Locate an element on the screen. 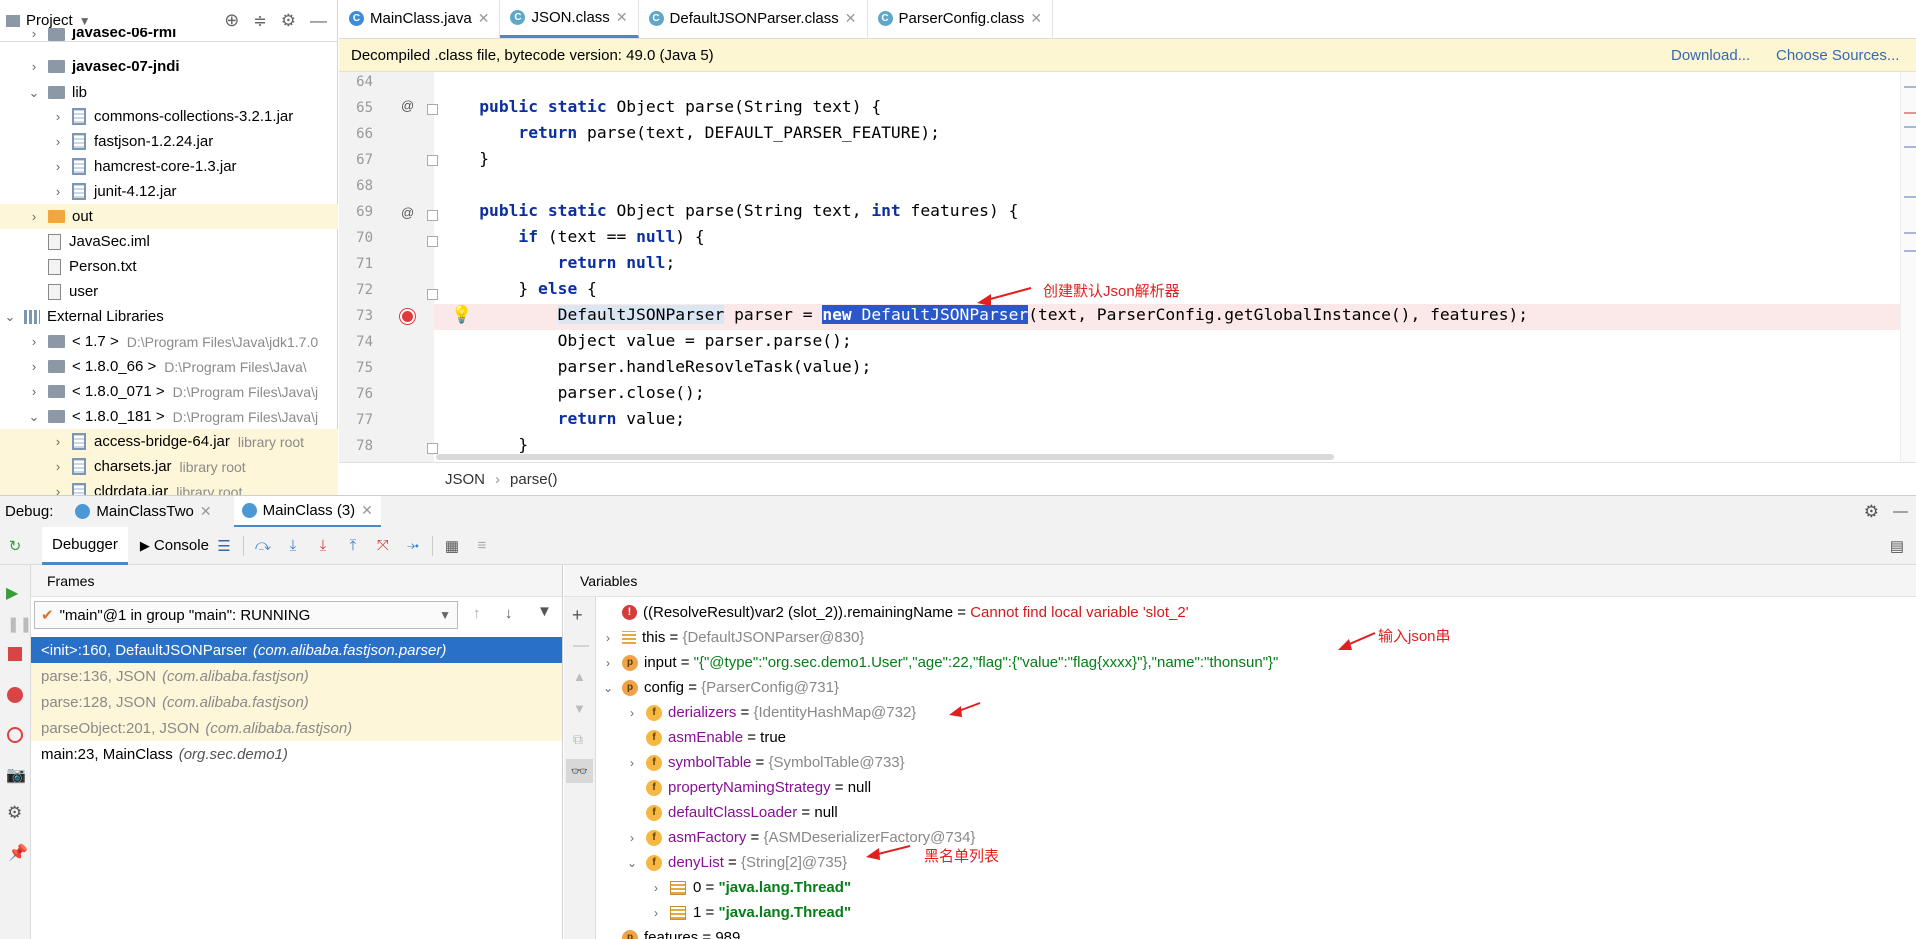  var-propertynamingstrategy-row: f propertyNamingStrategy = null is located at coordinates (747, 787).